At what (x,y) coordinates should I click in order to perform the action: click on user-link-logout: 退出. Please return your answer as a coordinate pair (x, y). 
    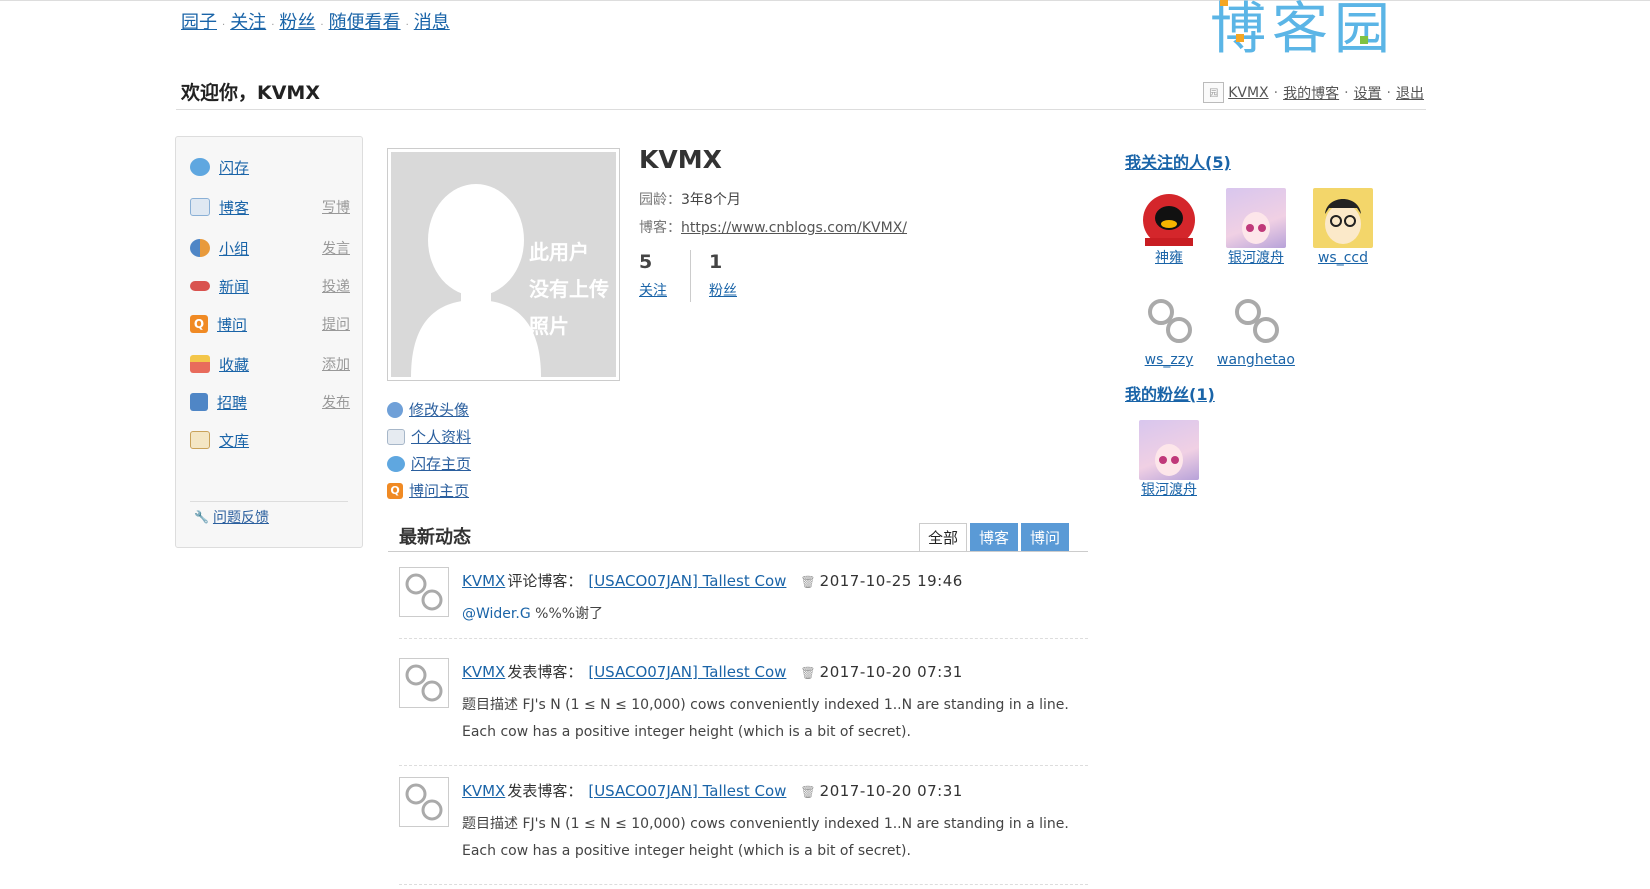
    Looking at the image, I should click on (1410, 93).